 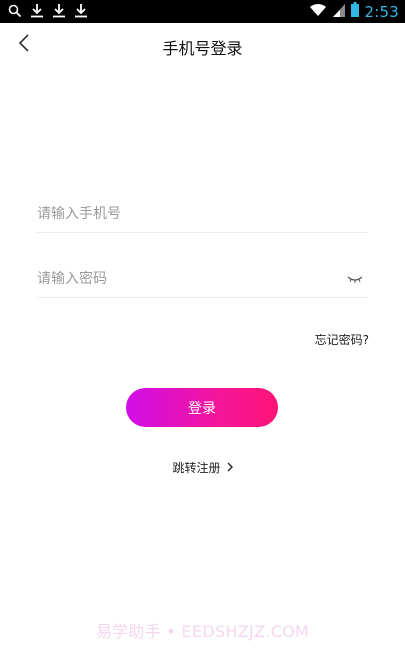 What do you see at coordinates (182, 279) in the screenshot?
I see `password-input` at bounding box center [182, 279].